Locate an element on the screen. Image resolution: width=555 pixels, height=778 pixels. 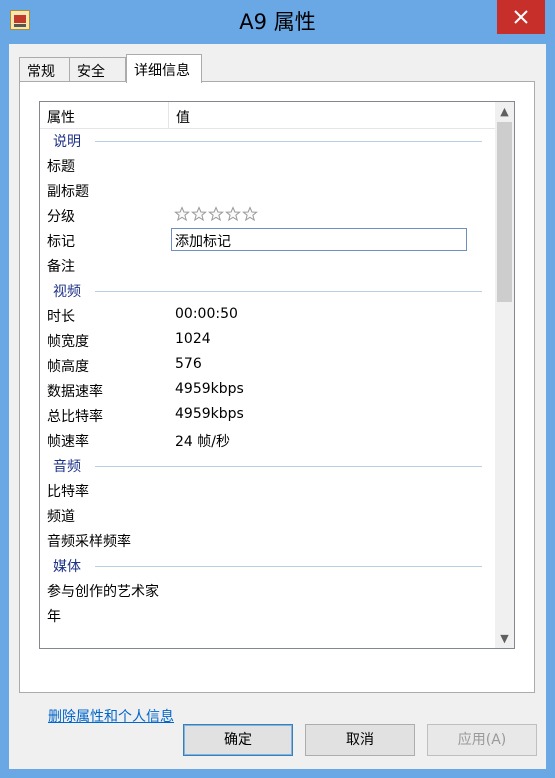
table-row: 帧宽度 1024 is located at coordinates (268, 340).